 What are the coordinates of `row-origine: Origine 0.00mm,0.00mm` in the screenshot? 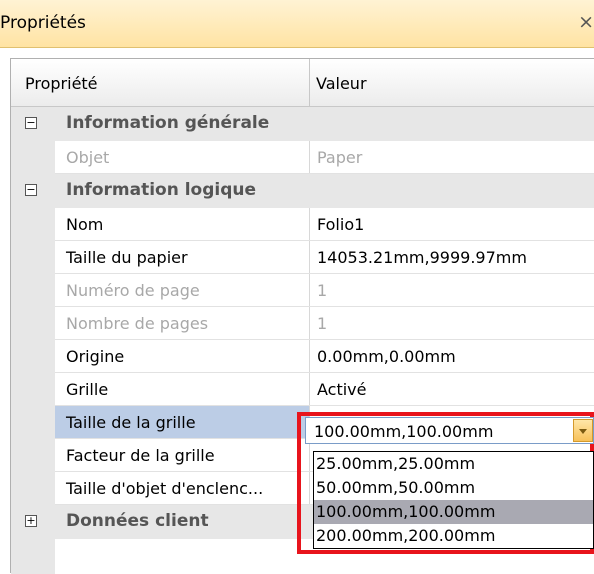 It's located at (302, 356).